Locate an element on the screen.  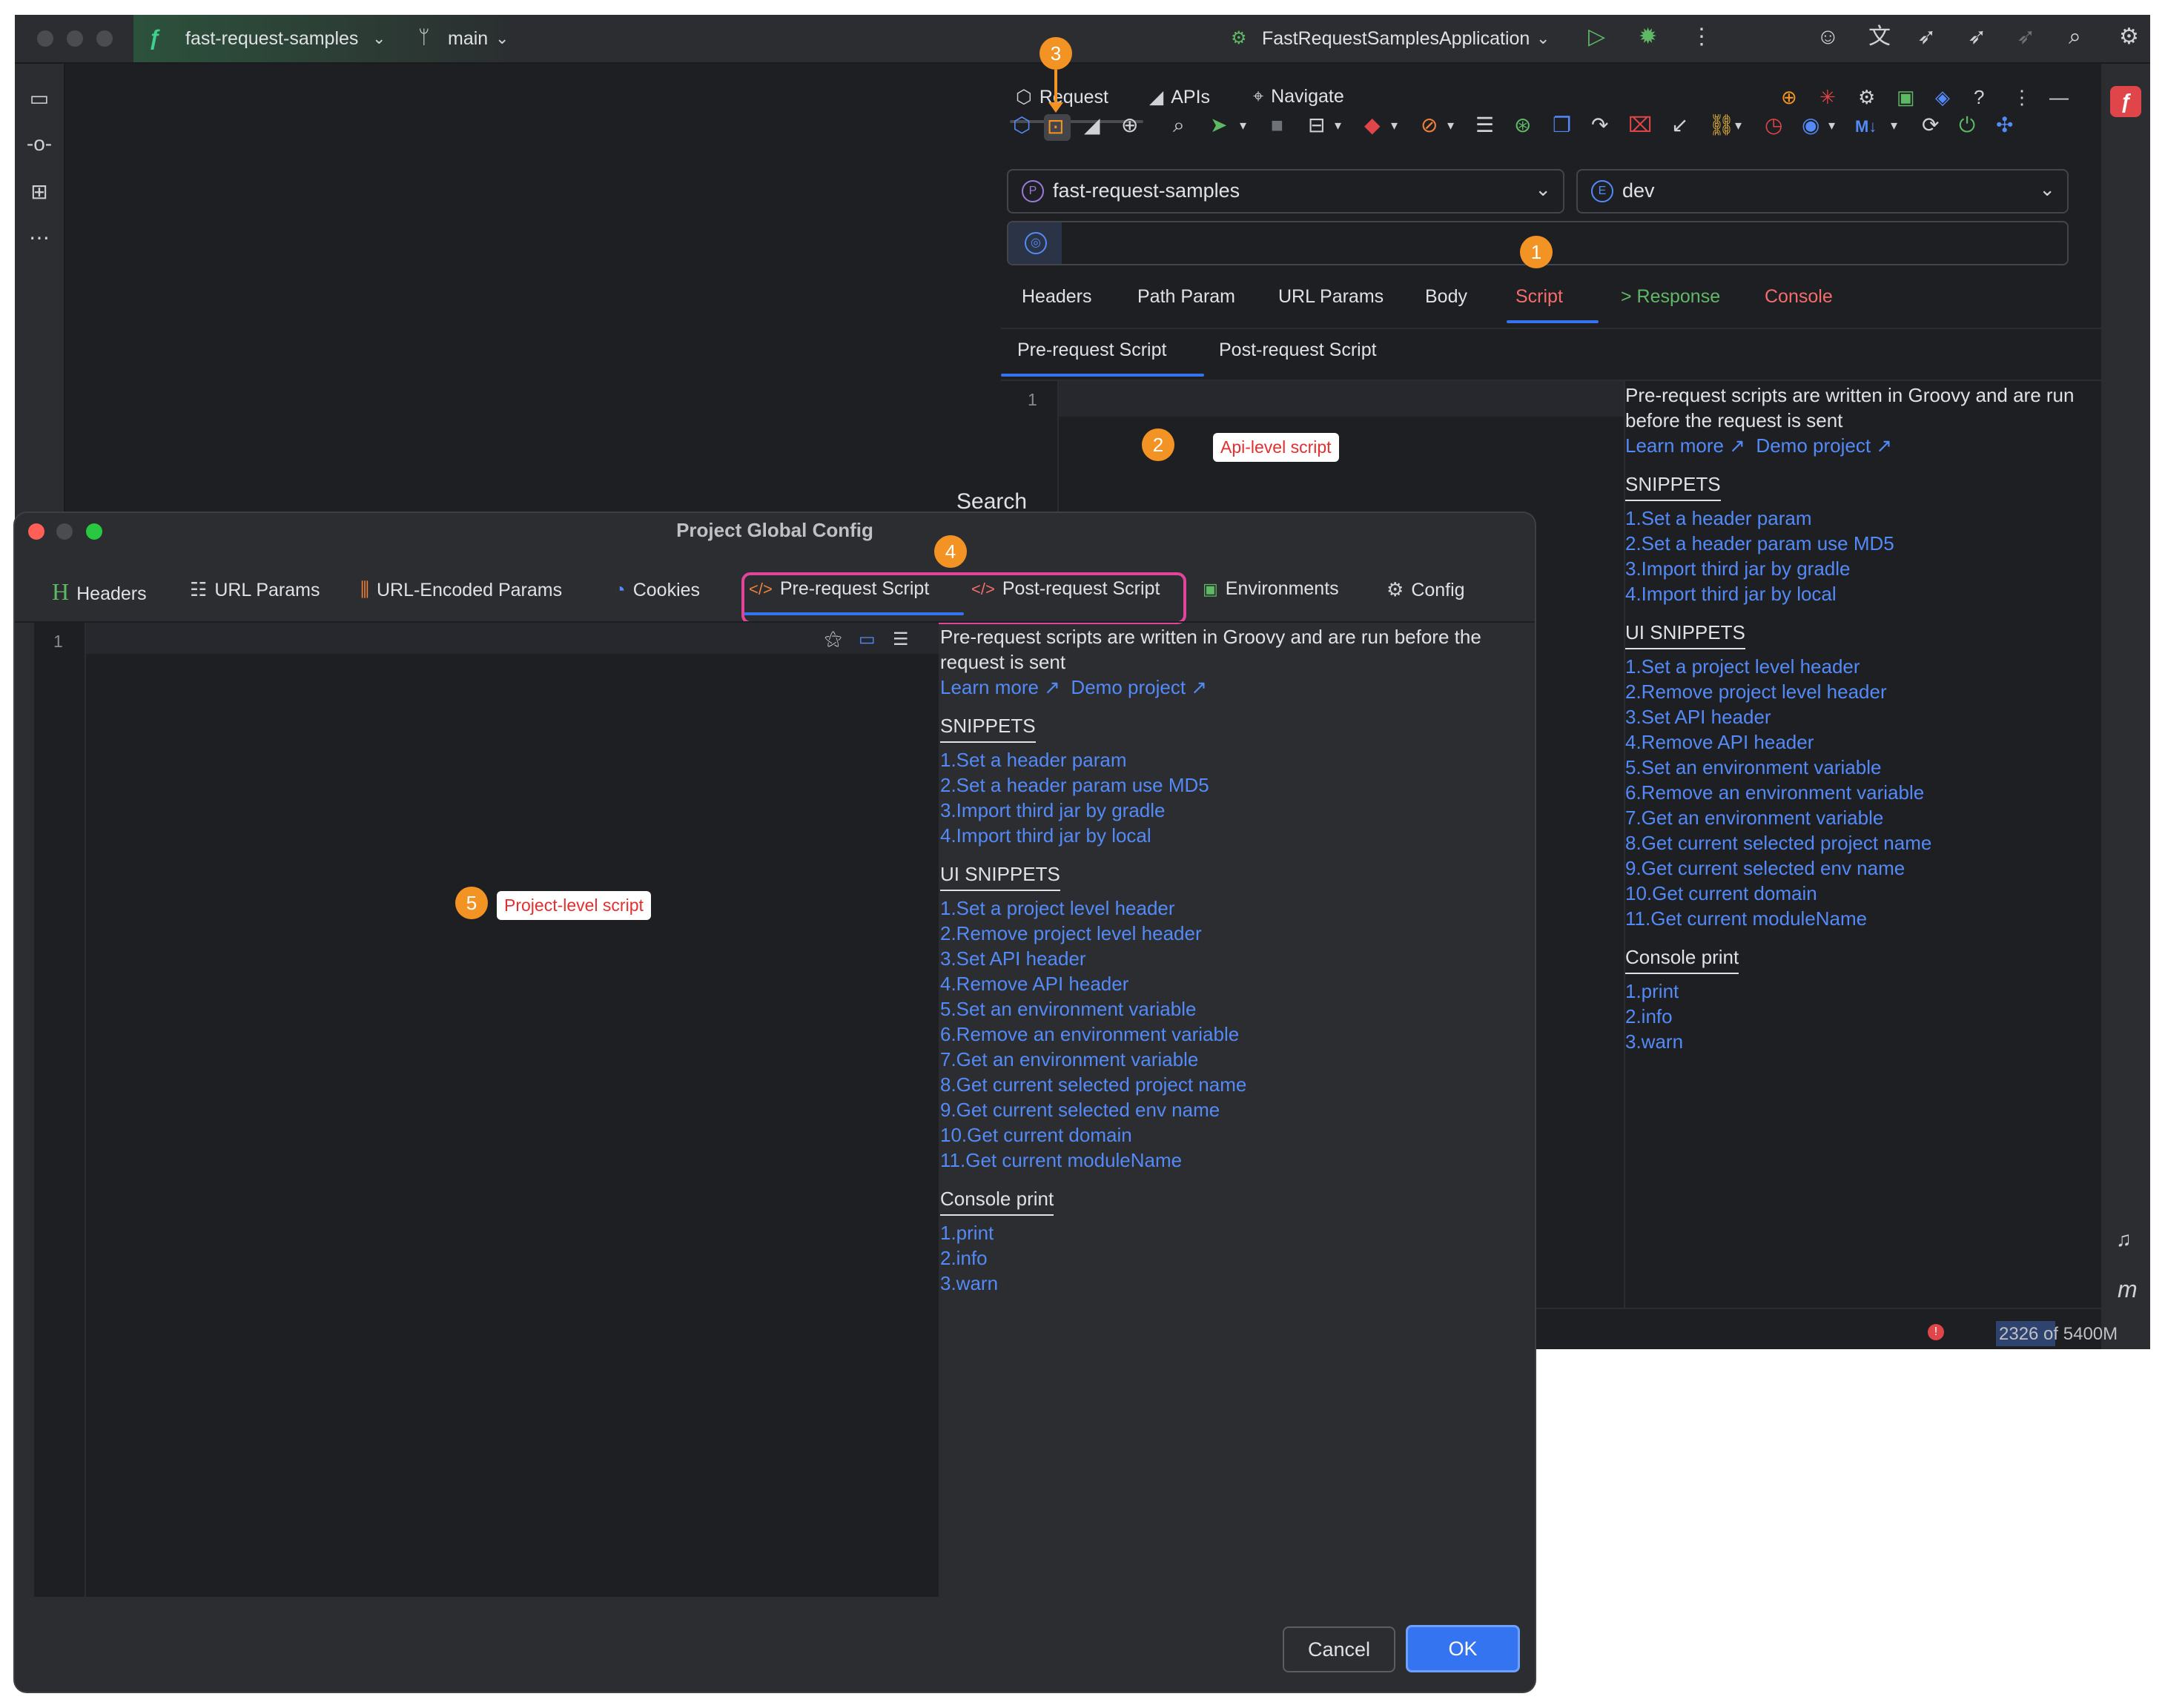
account-icon: ☺ is located at coordinates (1828, 37).